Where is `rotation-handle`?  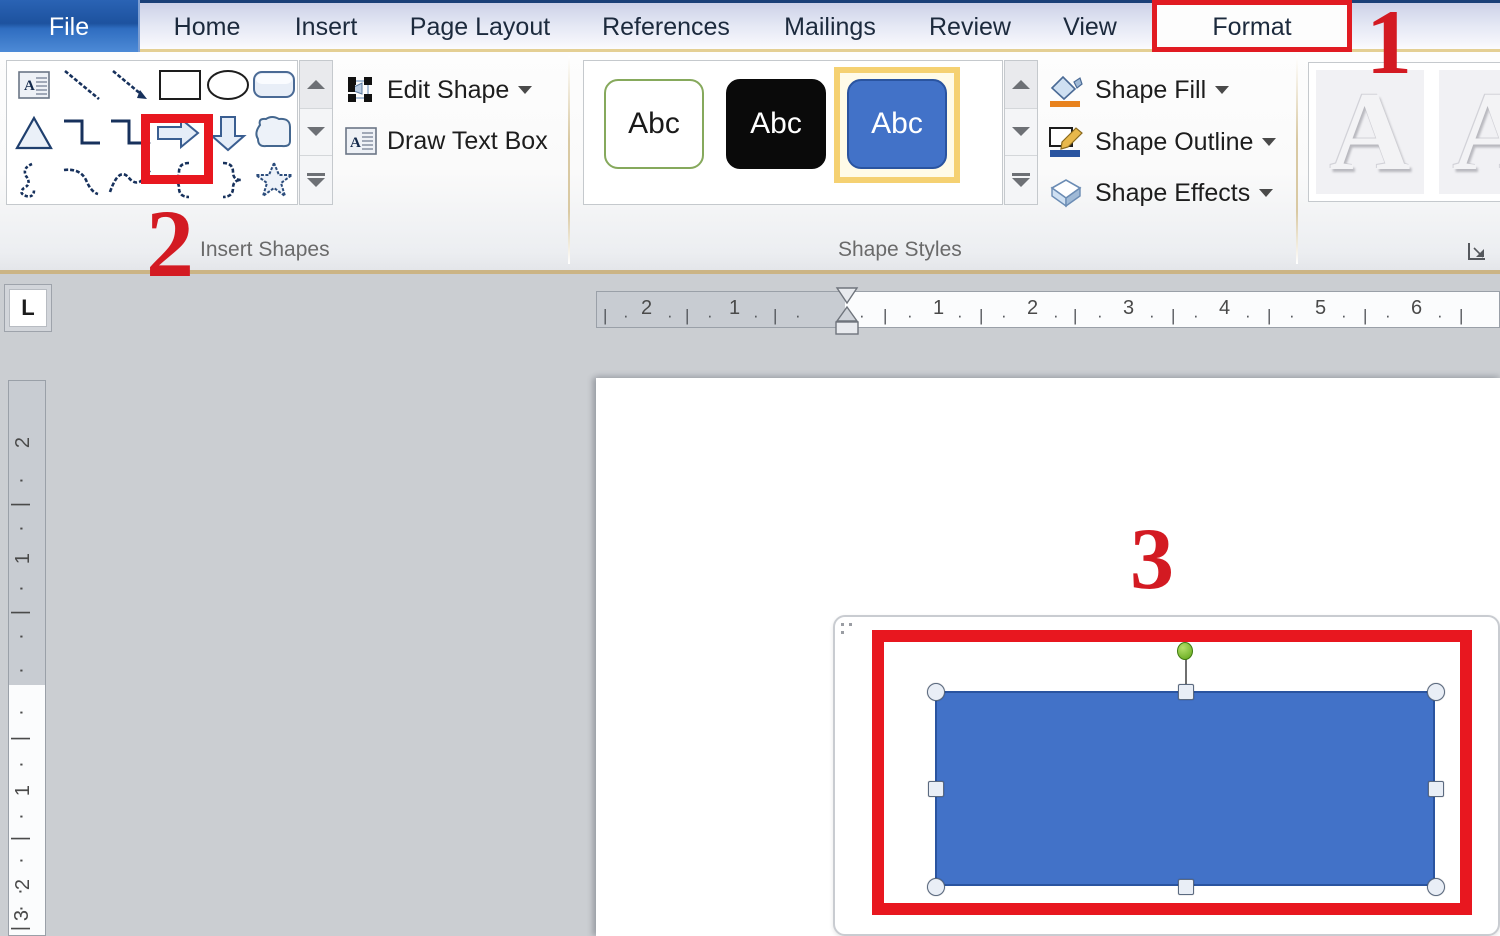 rotation-handle is located at coordinates (1185, 651).